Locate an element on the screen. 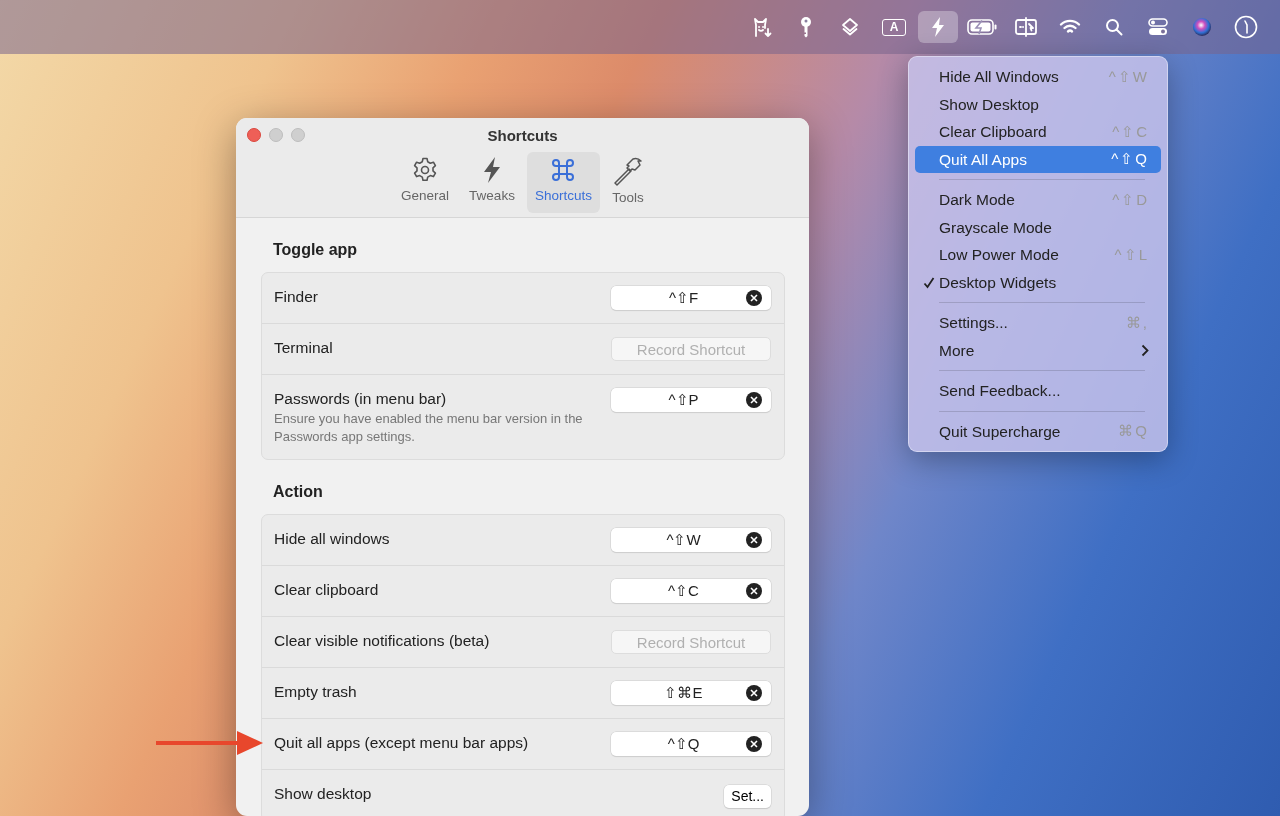 Image resolution: width=1280 pixels, height=816 pixels. row-label: Finder is located at coordinates (296, 297).